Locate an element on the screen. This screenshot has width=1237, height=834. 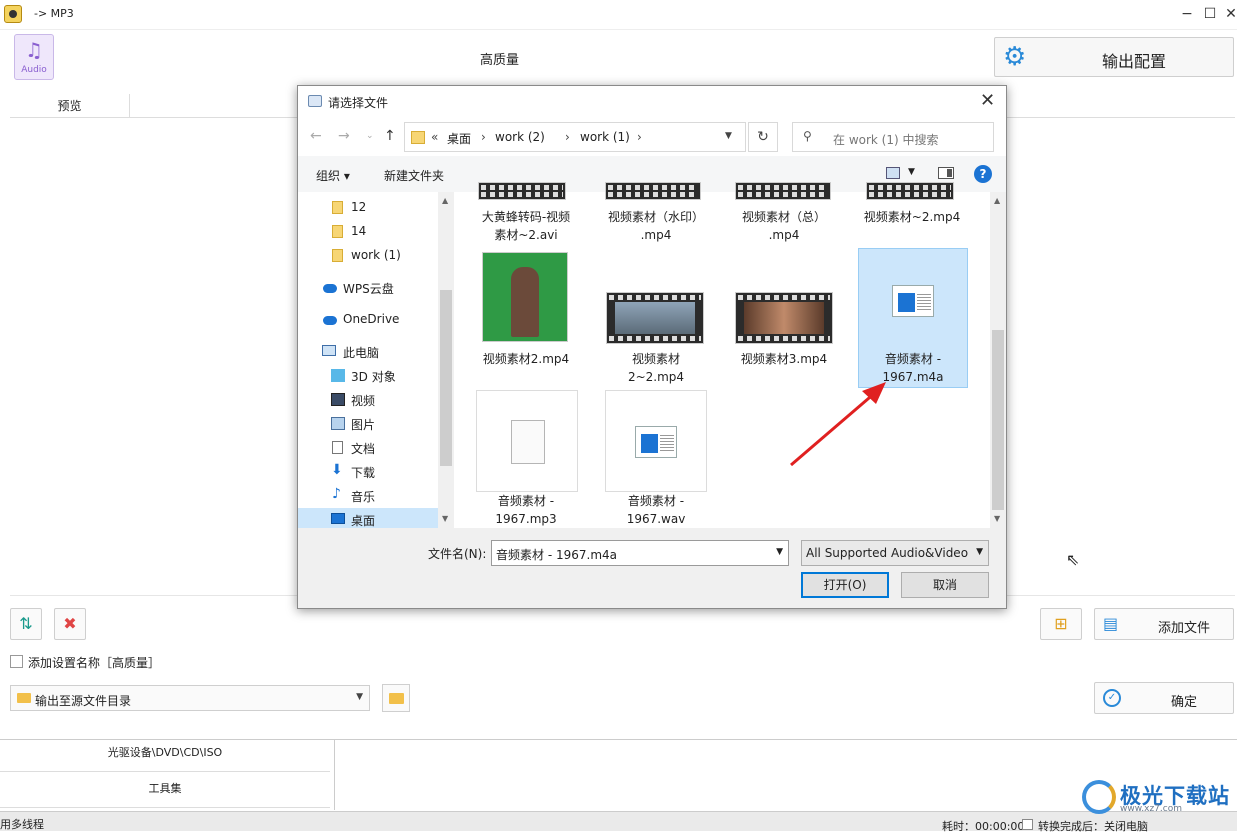
add-setting-name-checkbox is located at coordinates (16, 661).